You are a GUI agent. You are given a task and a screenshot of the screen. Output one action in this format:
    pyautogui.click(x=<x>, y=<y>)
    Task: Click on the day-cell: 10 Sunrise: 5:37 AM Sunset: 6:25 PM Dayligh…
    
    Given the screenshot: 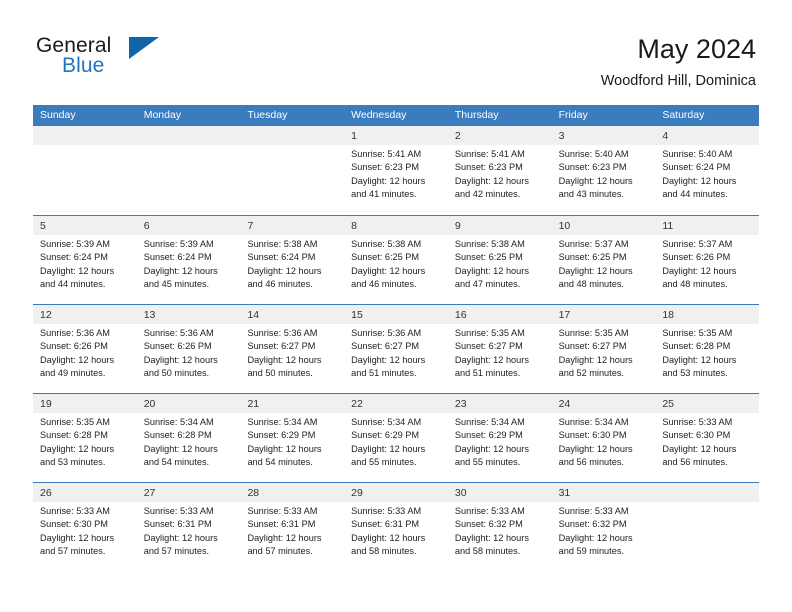 What is the action you would take?
    pyautogui.click(x=603, y=260)
    